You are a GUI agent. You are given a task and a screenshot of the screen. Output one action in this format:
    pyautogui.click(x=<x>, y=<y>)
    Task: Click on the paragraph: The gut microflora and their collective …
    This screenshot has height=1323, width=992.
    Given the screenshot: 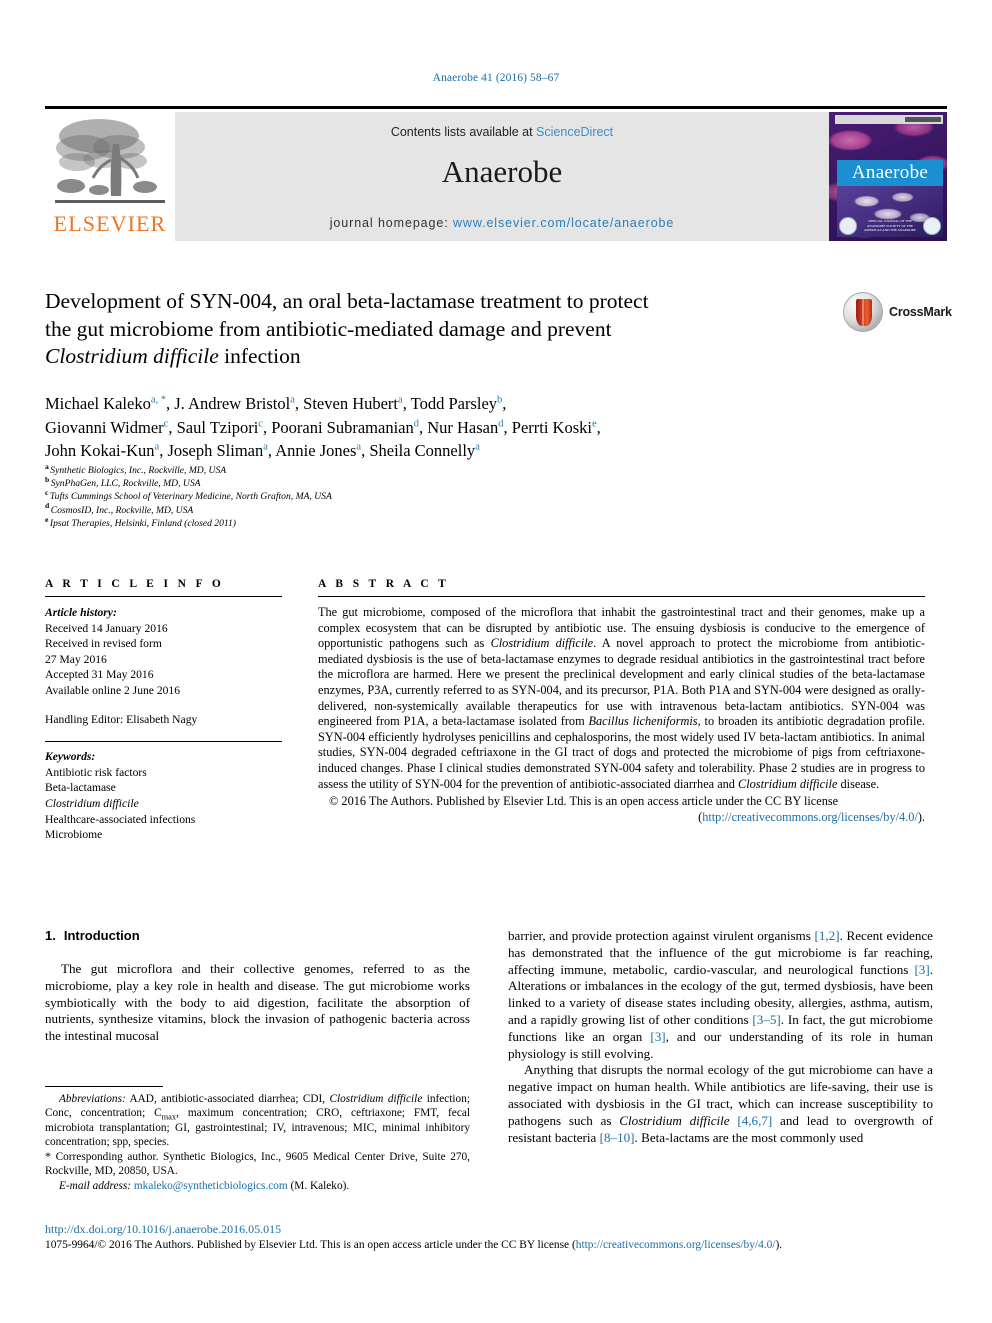 What is the action you would take?
    pyautogui.click(x=257, y=1002)
    